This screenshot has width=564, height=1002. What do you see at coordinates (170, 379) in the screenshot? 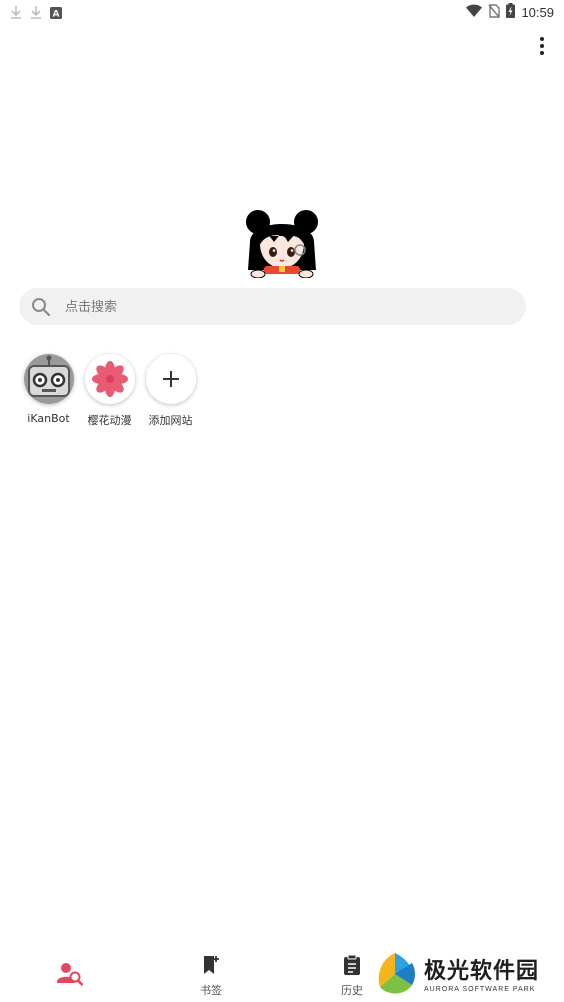
I see `plus-icon` at bounding box center [170, 379].